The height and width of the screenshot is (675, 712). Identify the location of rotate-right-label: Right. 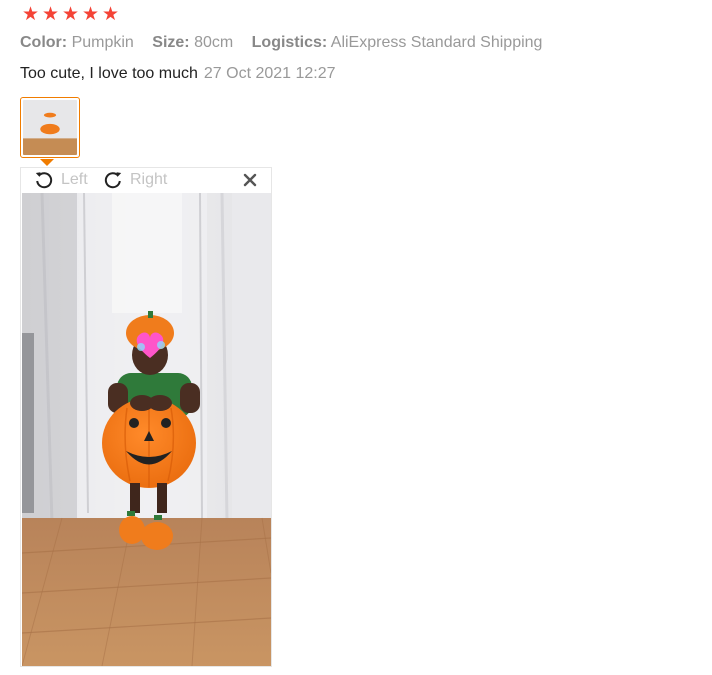
(149, 179).